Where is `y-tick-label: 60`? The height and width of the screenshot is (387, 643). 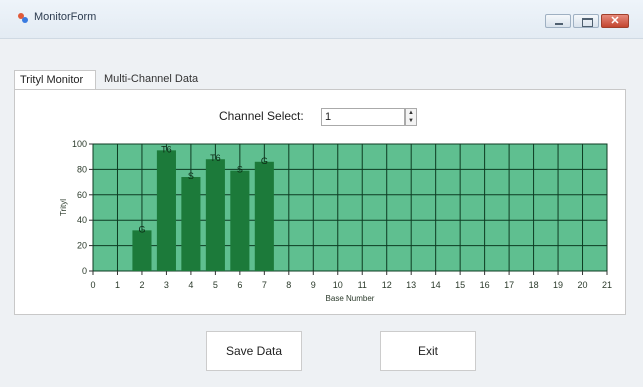
y-tick-label: 60 is located at coordinates (82, 195).